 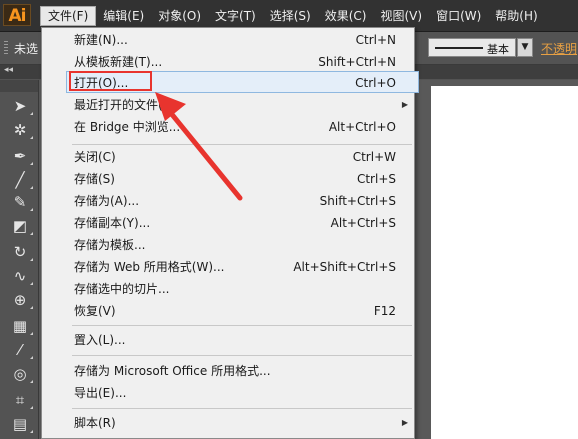 I want to click on opacity-link: 不透明, so click(x=559, y=48).